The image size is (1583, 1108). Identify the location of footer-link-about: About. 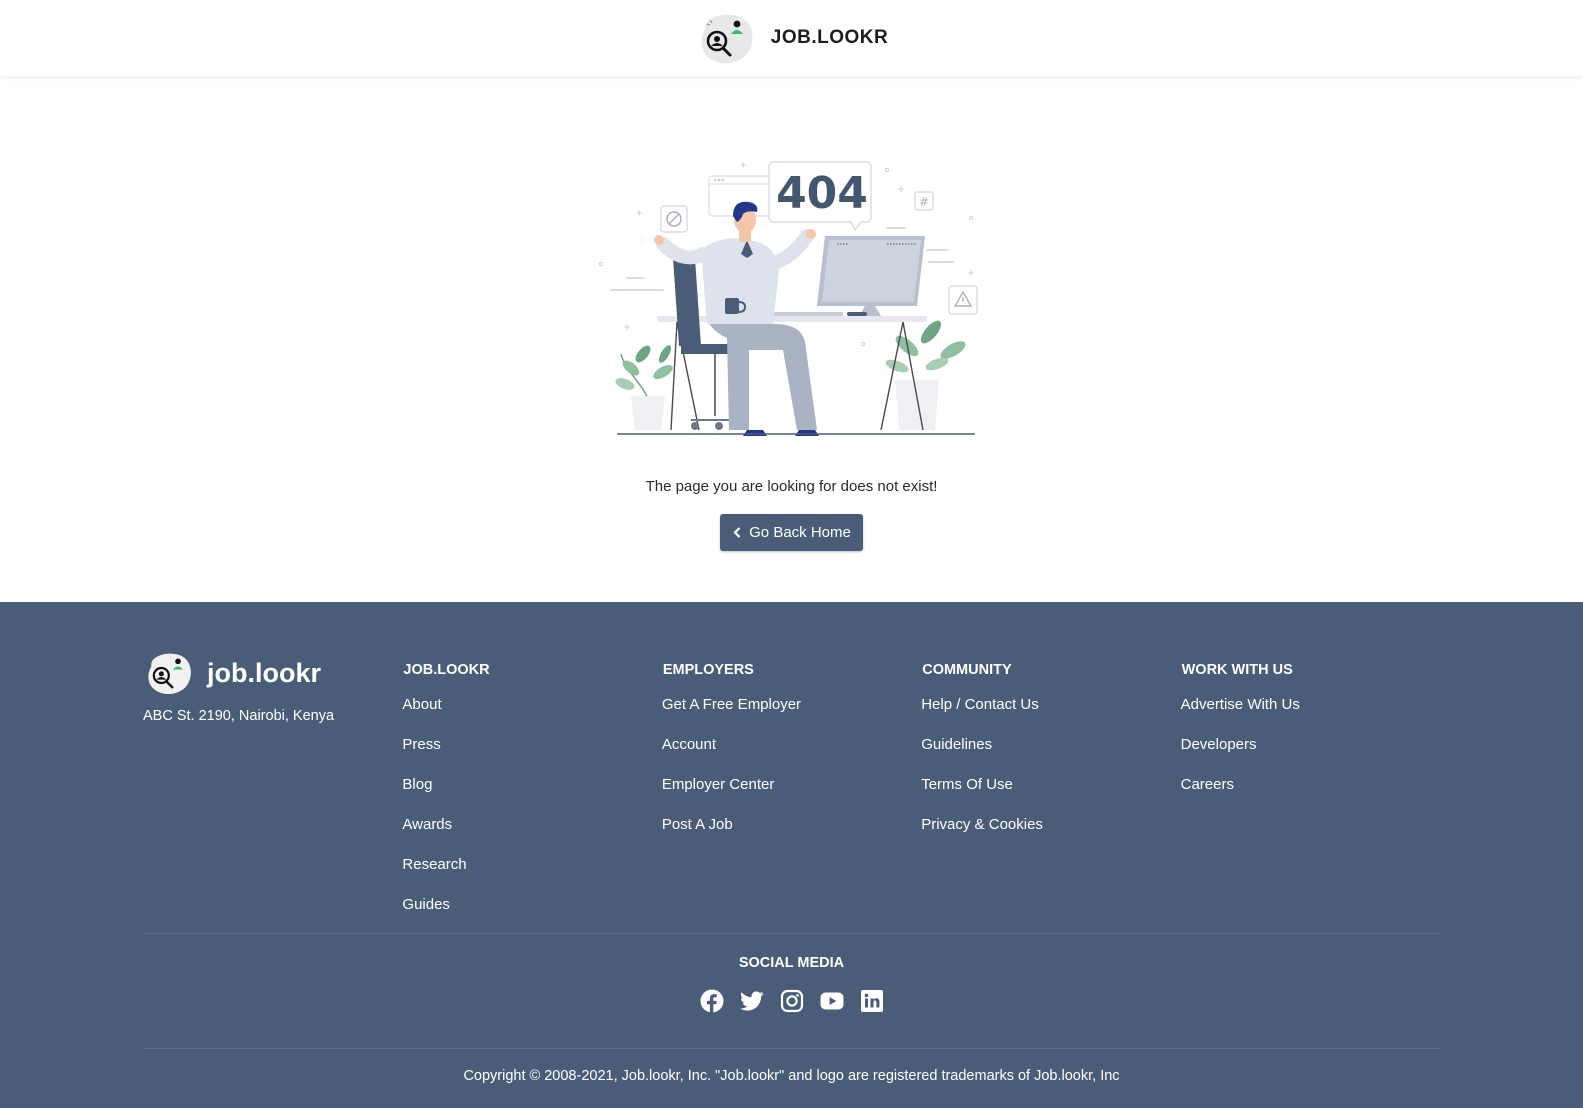
(421, 704).